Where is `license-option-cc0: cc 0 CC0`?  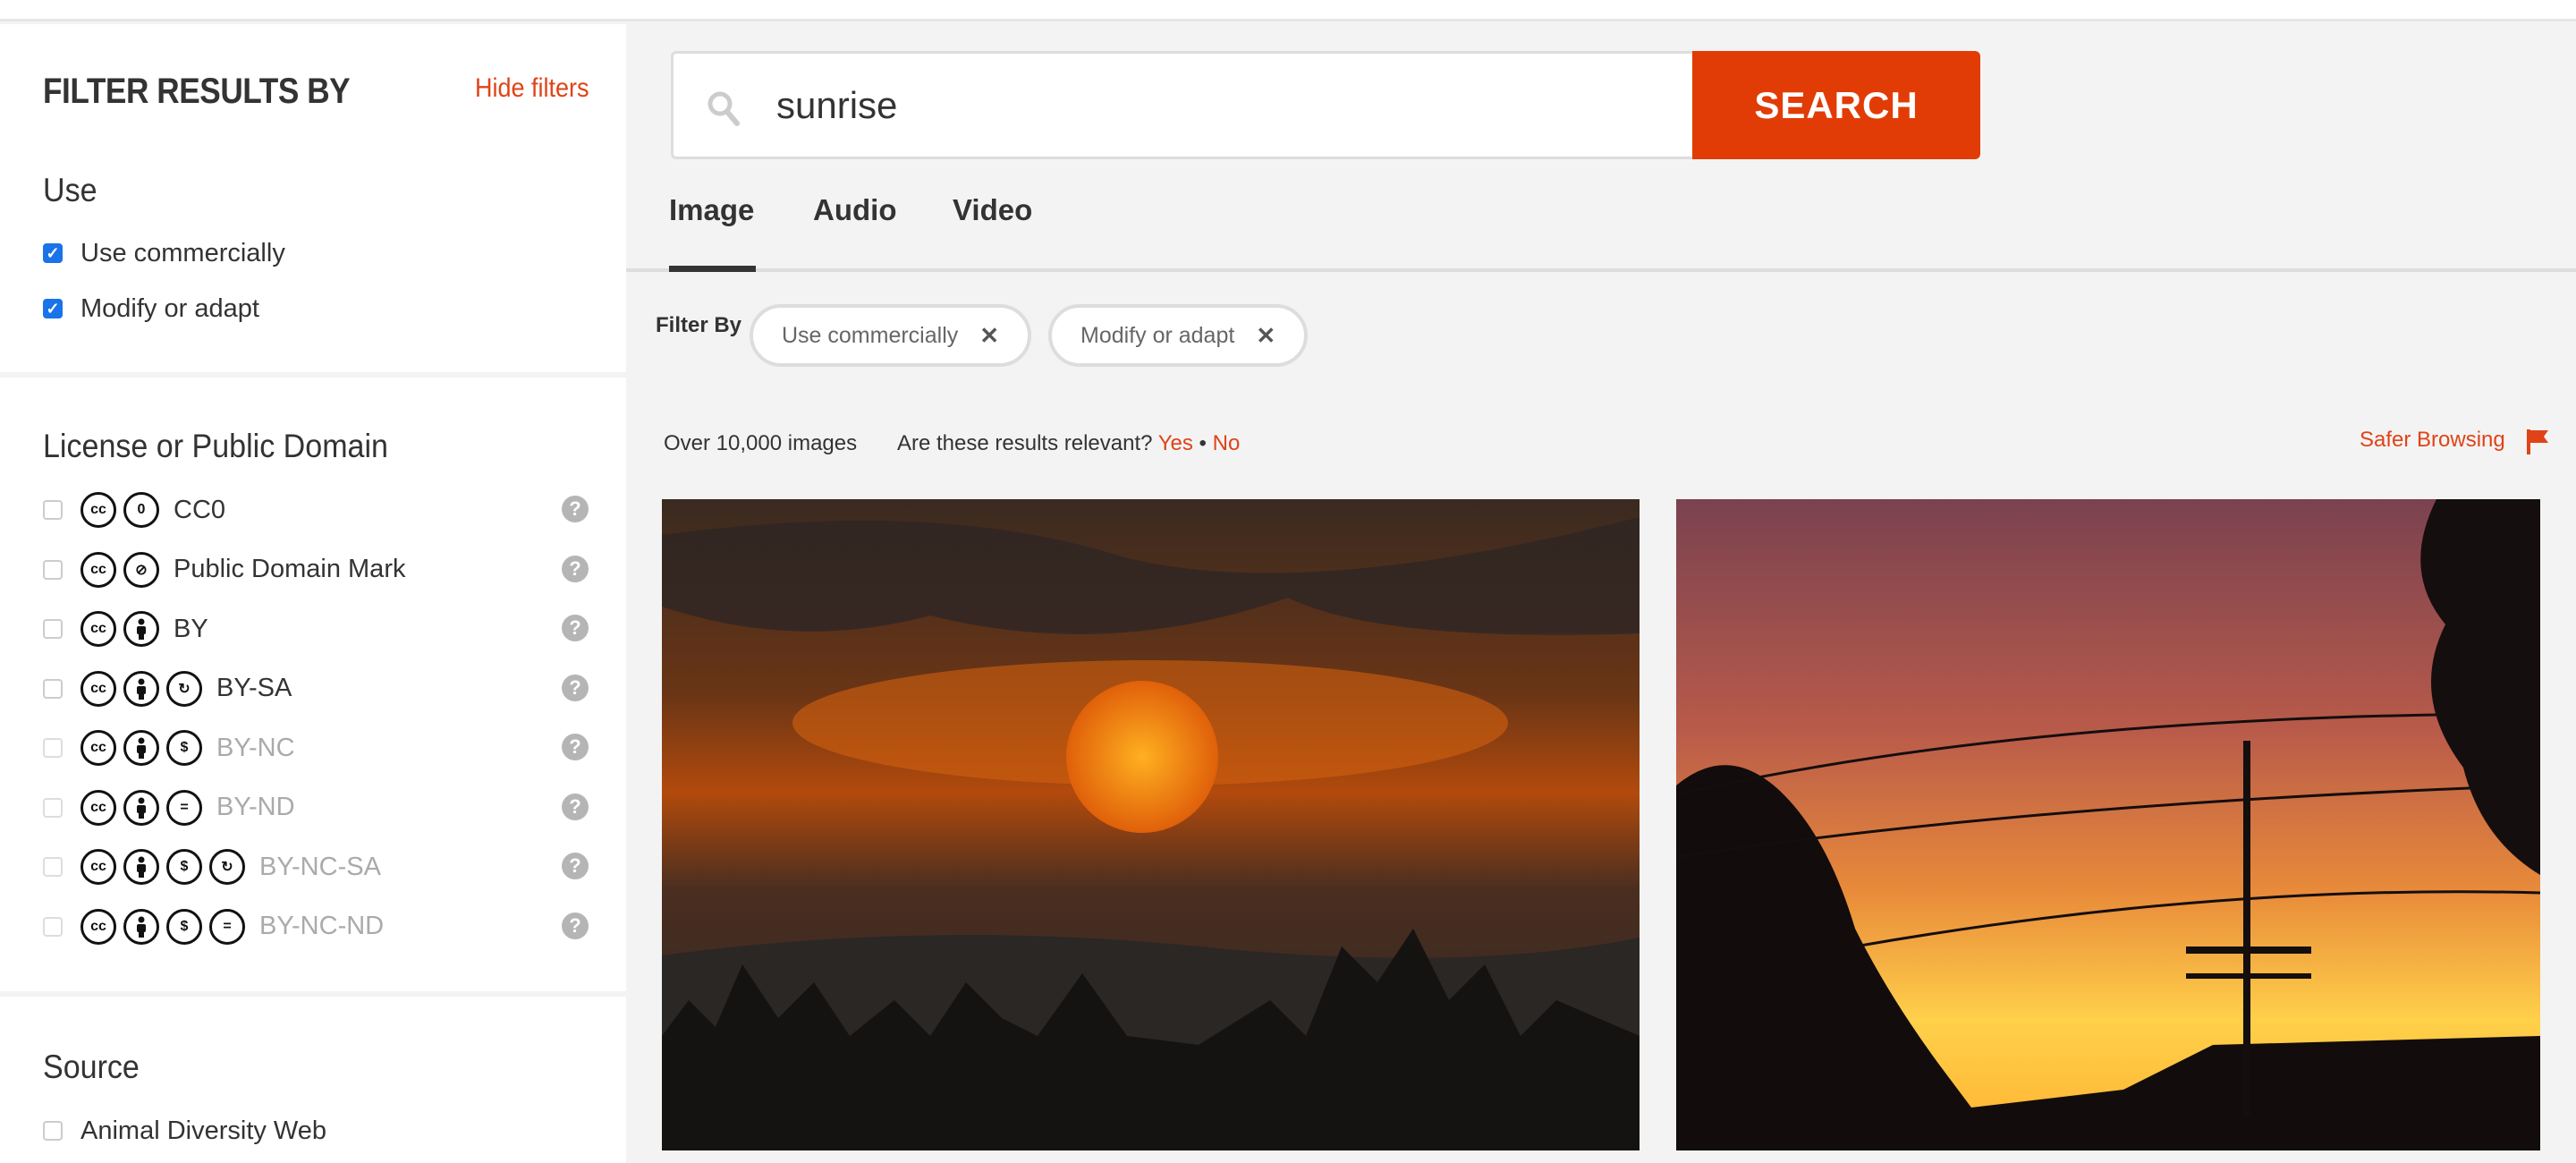
license-option-cc0: cc 0 CC0 is located at coordinates (134, 510).